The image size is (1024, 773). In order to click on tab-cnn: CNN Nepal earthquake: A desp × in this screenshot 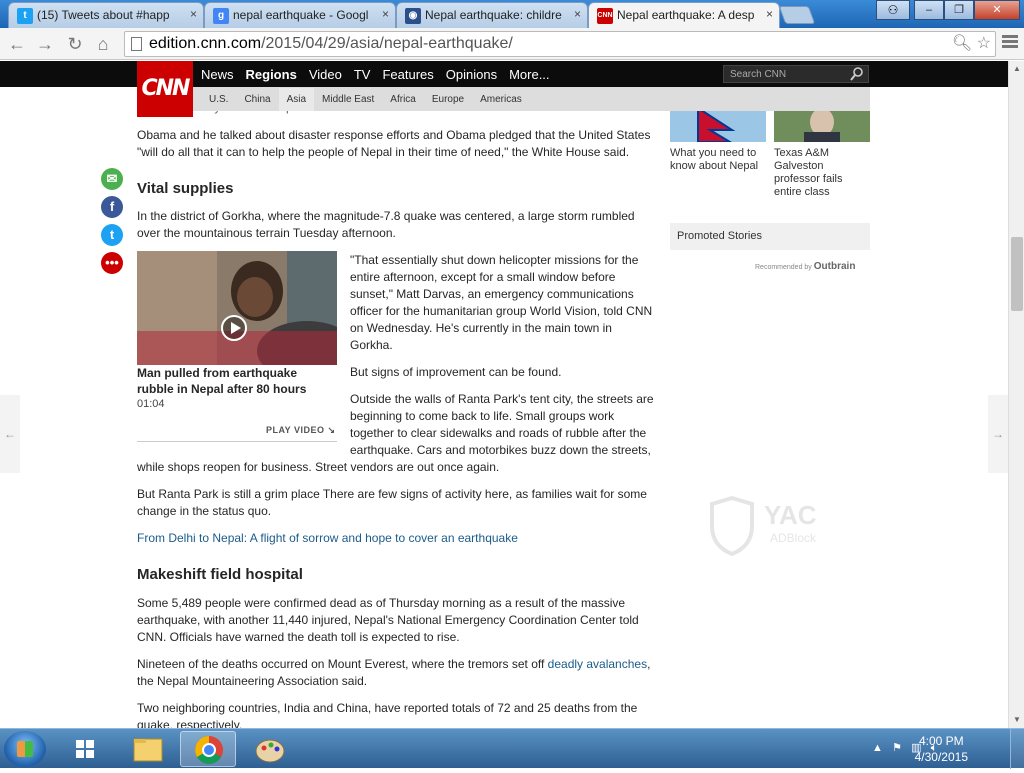, I will do `click(684, 15)`.